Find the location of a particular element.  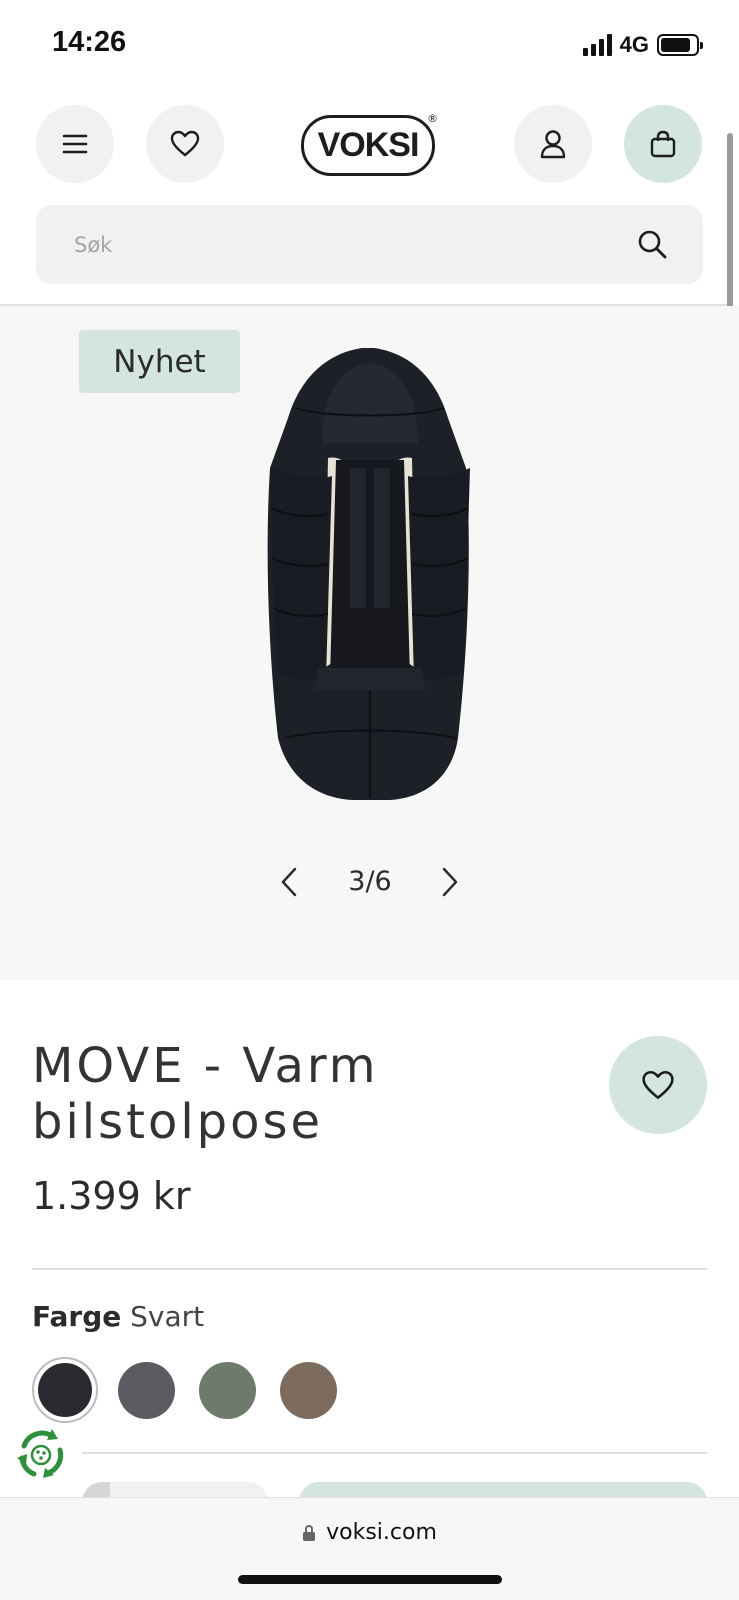

gallery-next-button is located at coordinates (450, 882).